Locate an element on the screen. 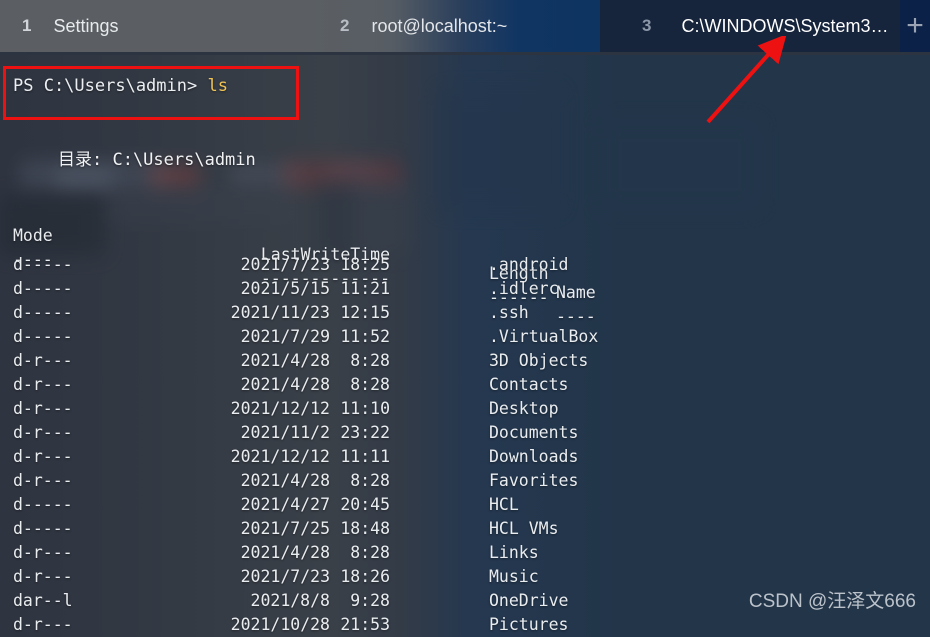  tab-settings: 1 Settings is located at coordinates (155, 26).